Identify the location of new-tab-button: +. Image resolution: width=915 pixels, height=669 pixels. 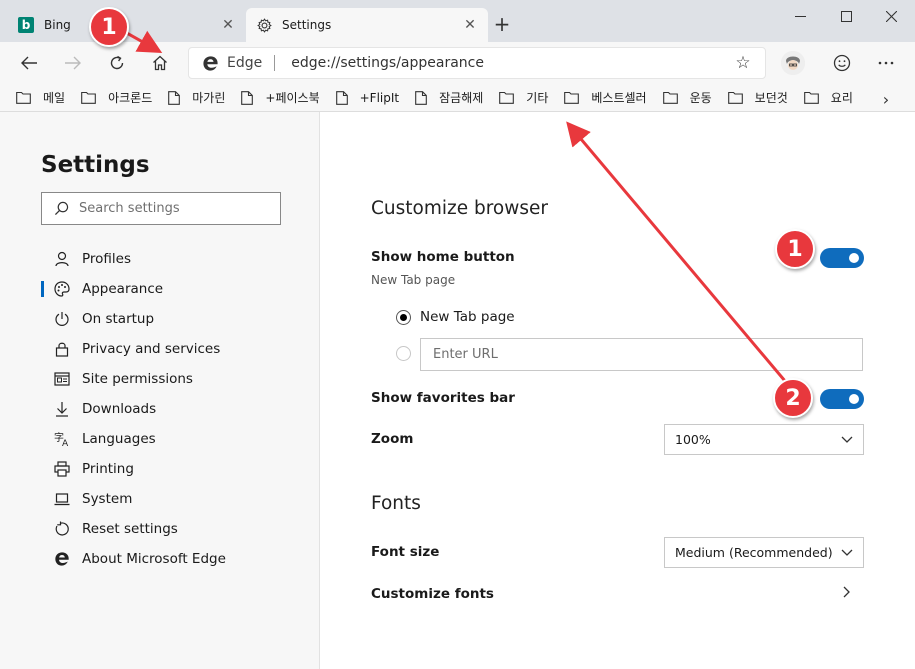
(502, 24).